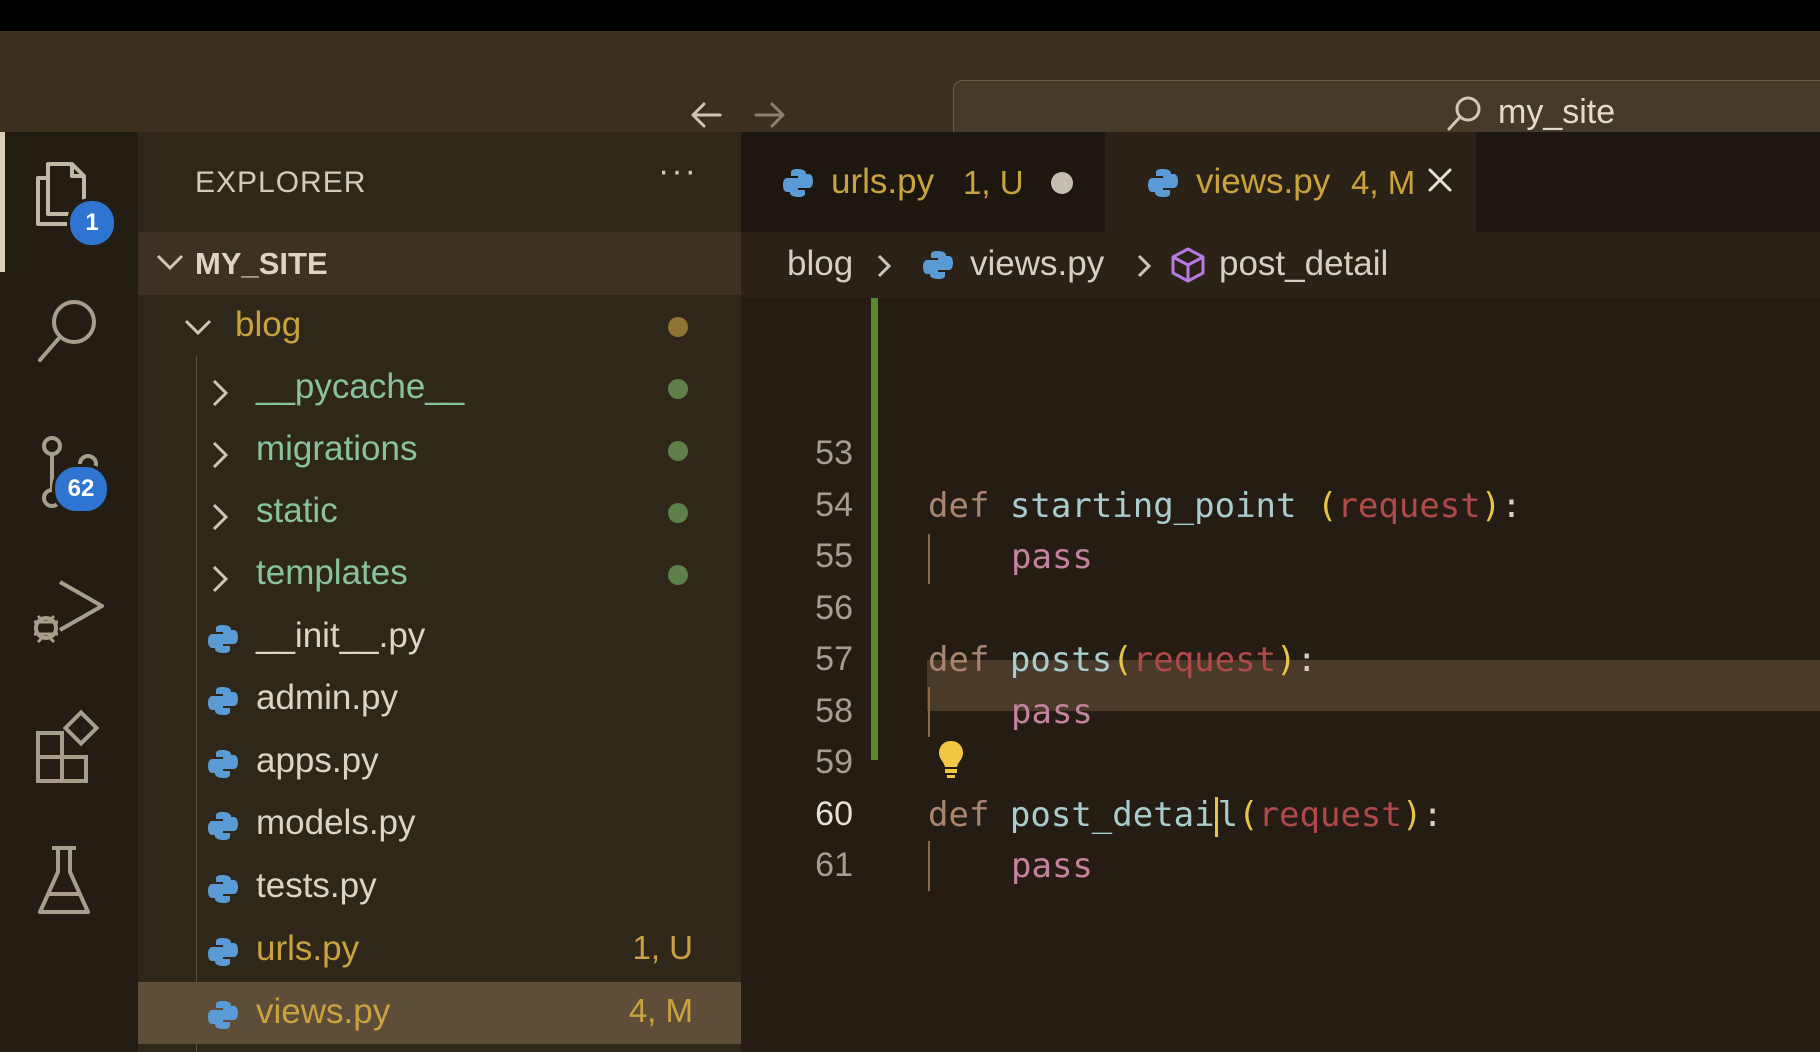 This screenshot has width=1820, height=1052. What do you see at coordinates (439, 950) in the screenshot?
I see `tree-file-urls: urls.py 1, U` at bounding box center [439, 950].